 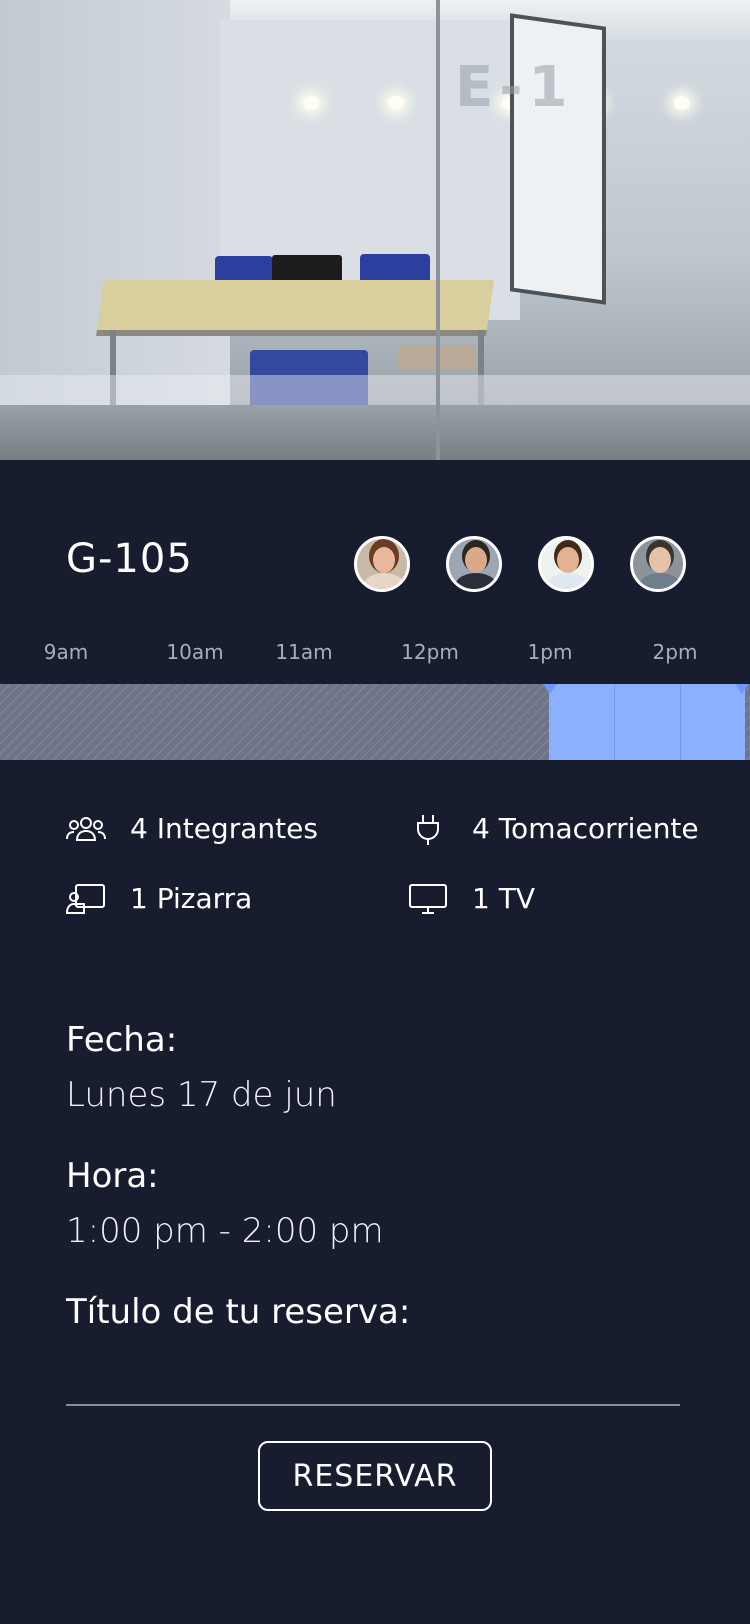 I want to click on photo-floor, so click(x=375, y=432).